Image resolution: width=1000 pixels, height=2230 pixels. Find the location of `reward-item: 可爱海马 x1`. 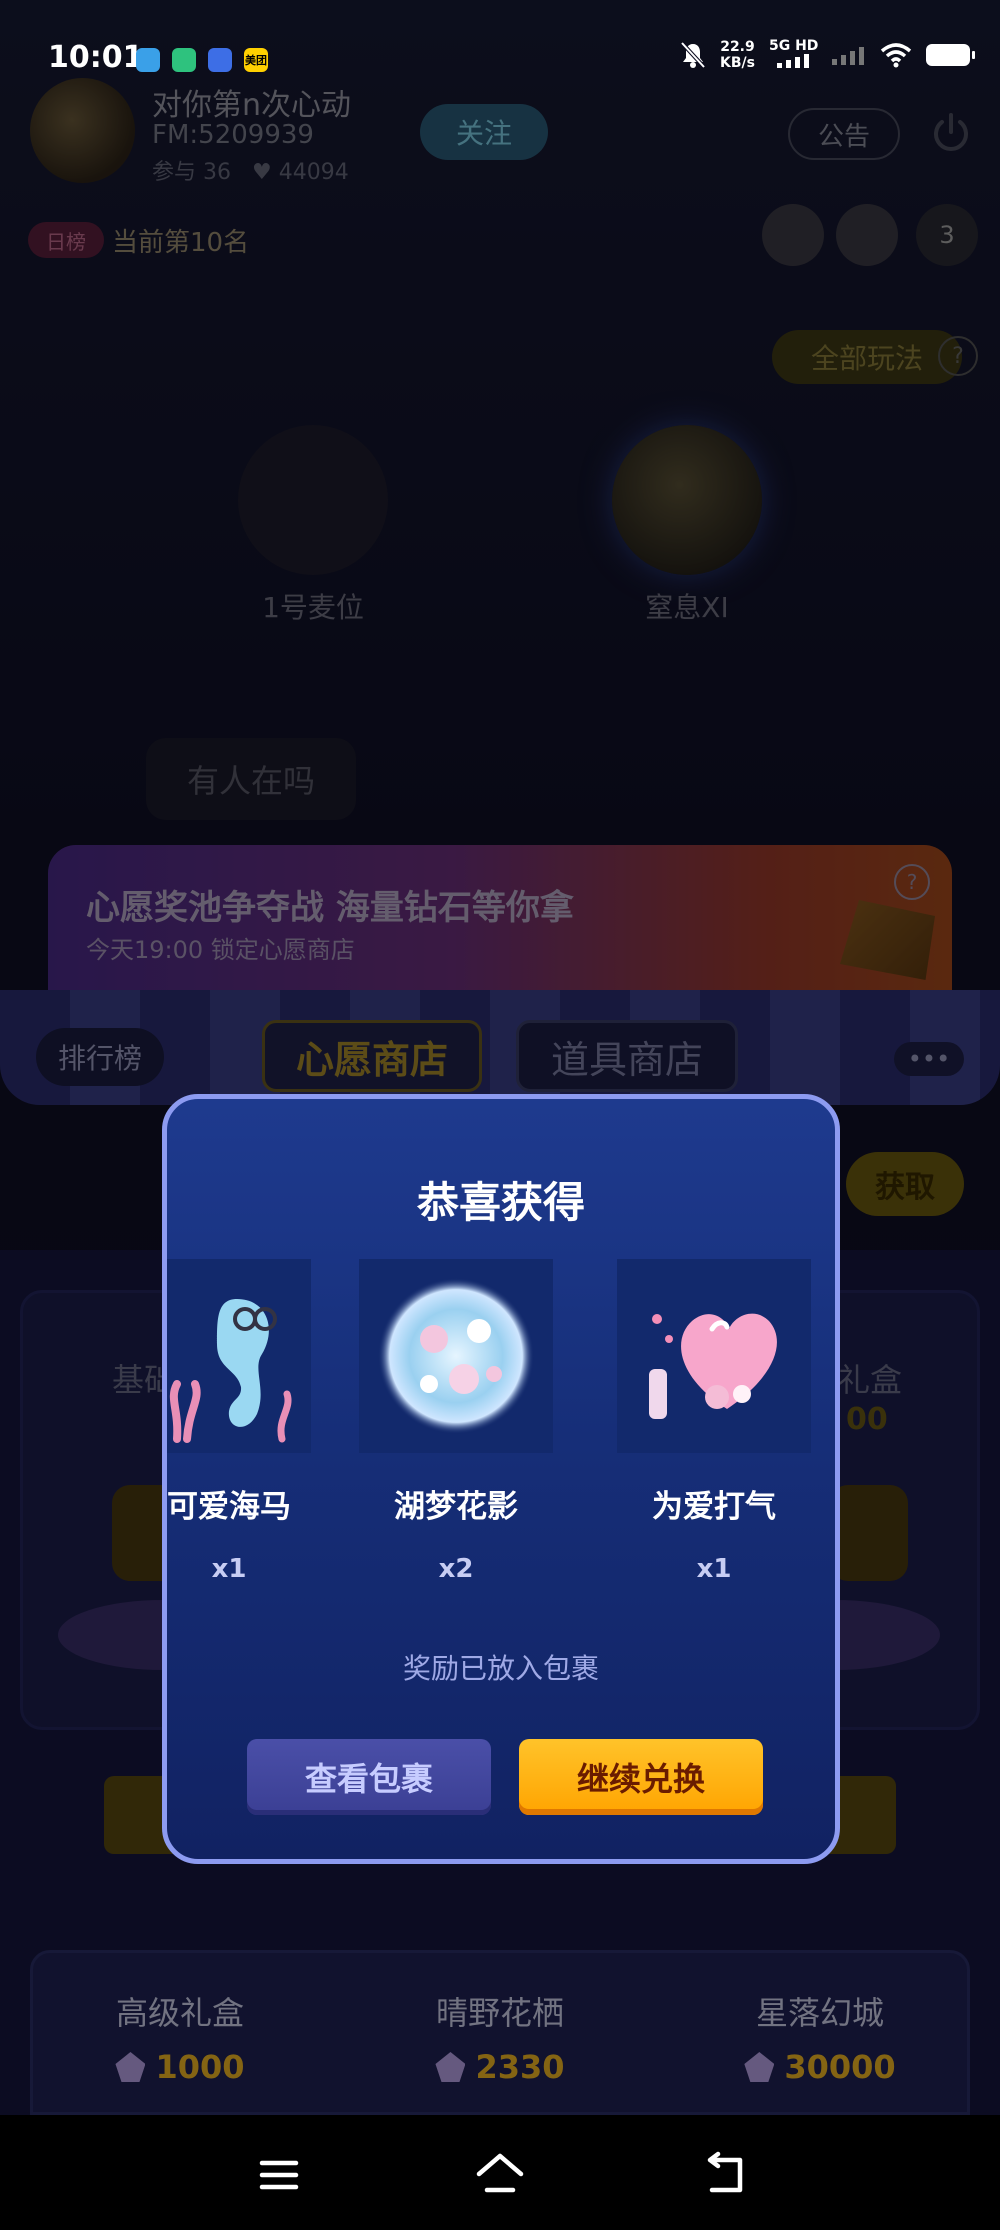

reward-item: 可爱海马 x1 is located at coordinates (239, 1421).